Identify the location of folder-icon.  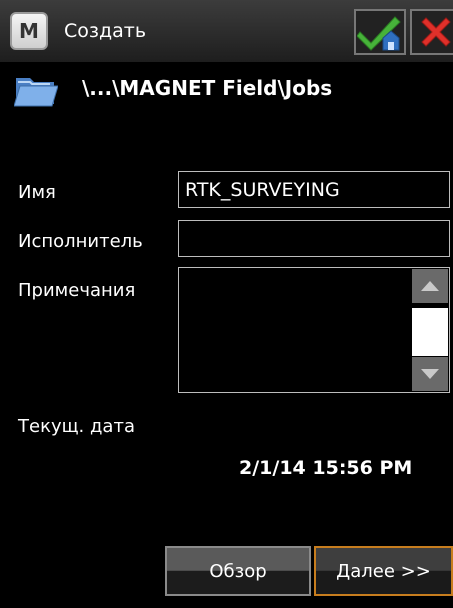
(36, 92).